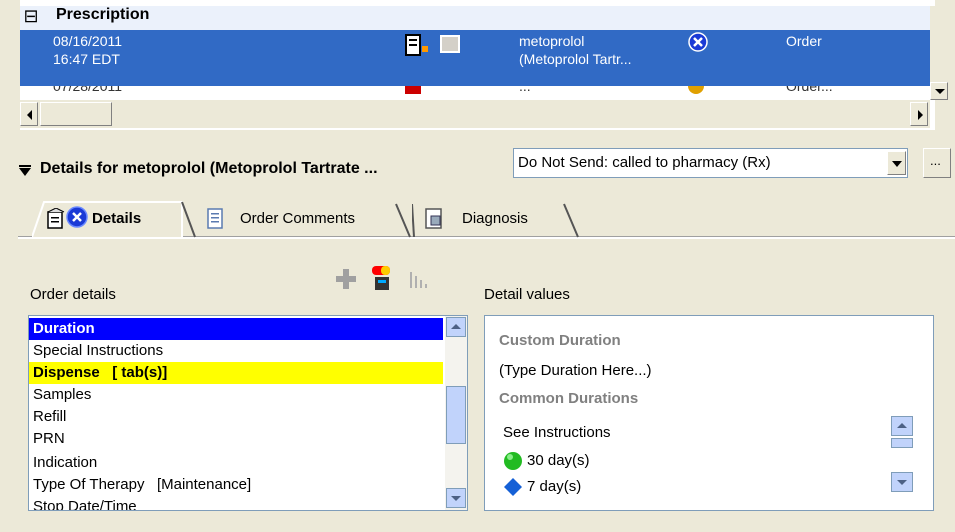  Describe the element at coordinates (513, 487) in the screenshot. I see `blue-diamond-icon` at that location.